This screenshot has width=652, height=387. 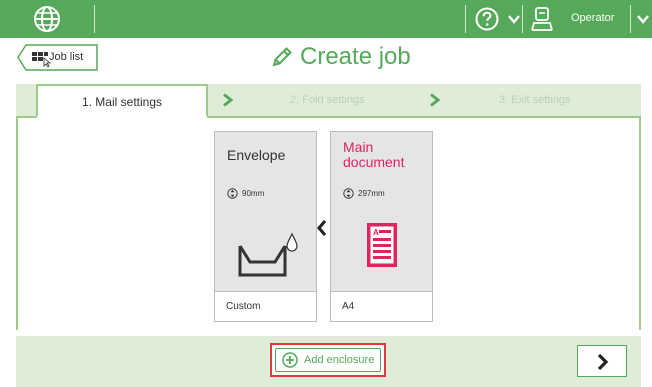 I want to click on dimension: 297mm, so click(x=364, y=193).